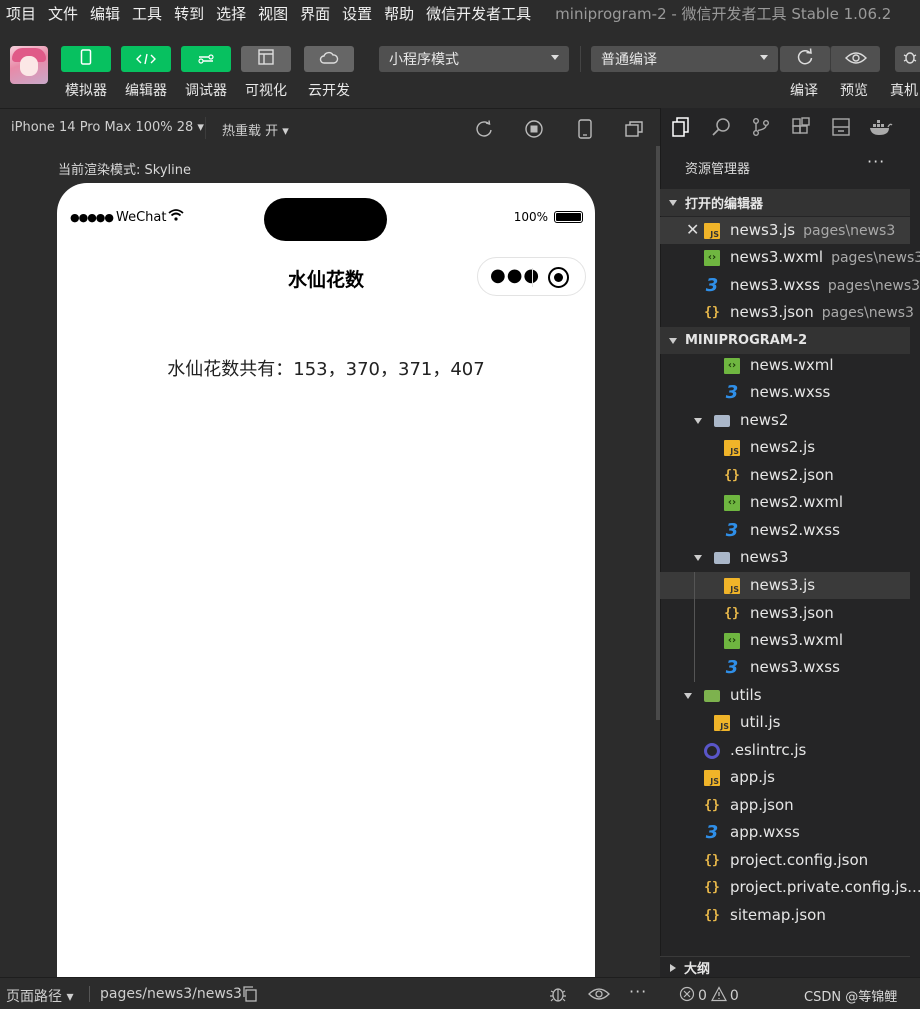 This screenshot has height=1009, width=920. What do you see at coordinates (329, 59) in the screenshot?
I see `cloud-button` at bounding box center [329, 59].